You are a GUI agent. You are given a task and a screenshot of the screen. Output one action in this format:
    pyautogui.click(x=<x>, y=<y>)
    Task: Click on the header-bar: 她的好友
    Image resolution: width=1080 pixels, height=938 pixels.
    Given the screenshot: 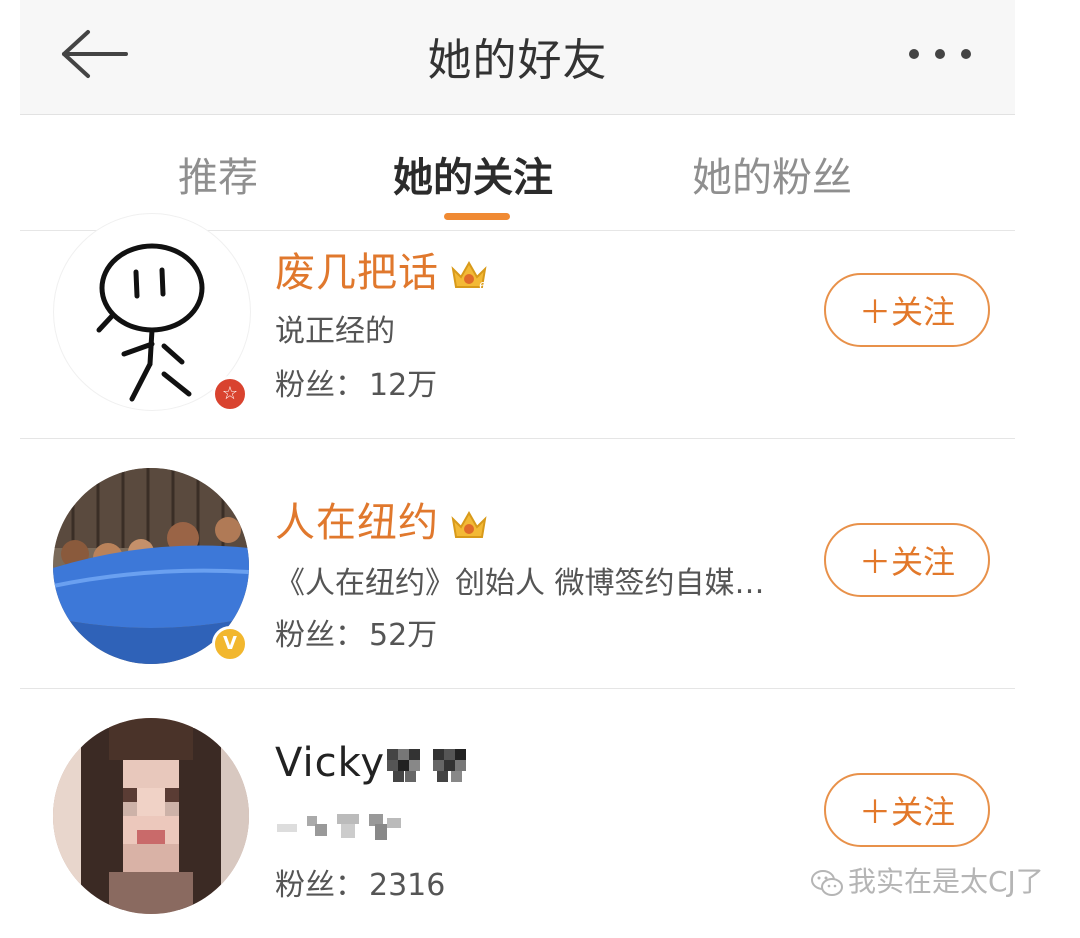 What is the action you would take?
    pyautogui.click(x=517, y=57)
    